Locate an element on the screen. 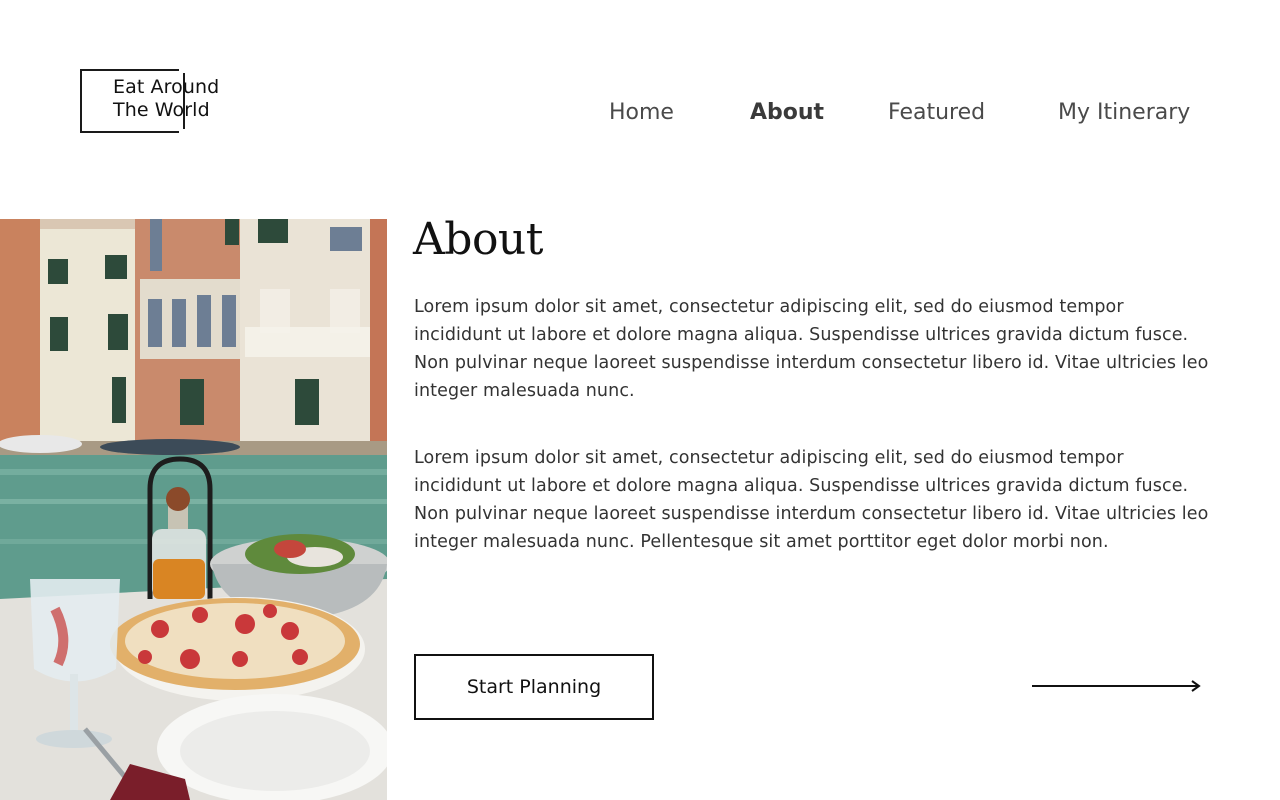 This screenshot has width=1280, height=800. arrow-right-icon is located at coordinates (1116, 686).